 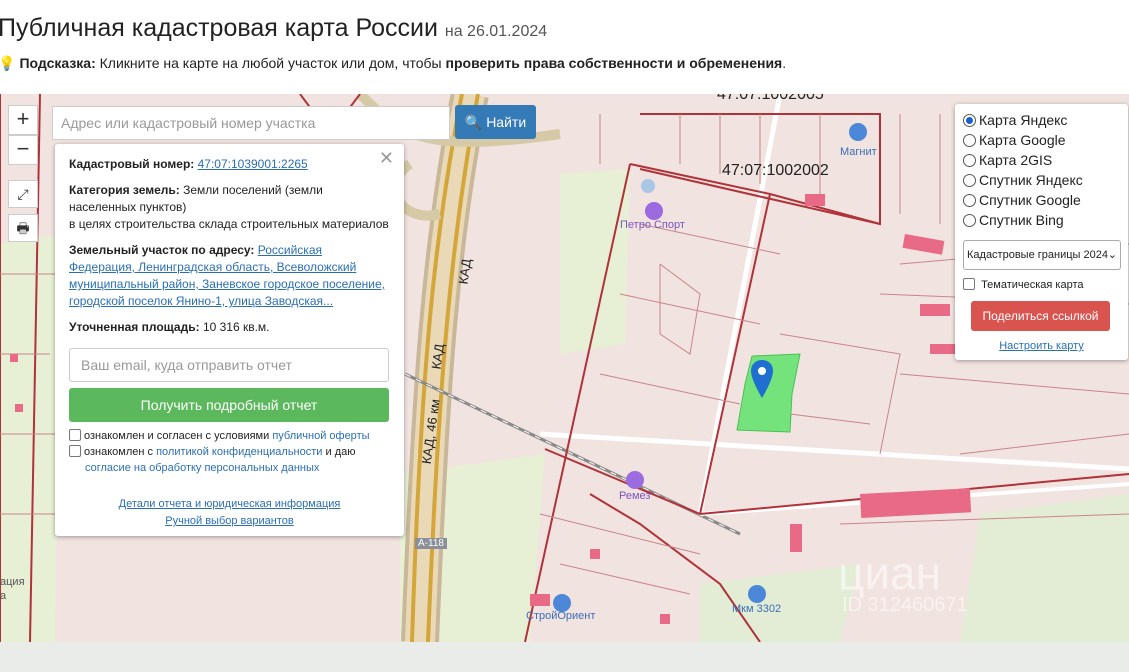 What do you see at coordinates (75, 451) in the screenshot?
I see `privacy-checkbox` at bounding box center [75, 451].